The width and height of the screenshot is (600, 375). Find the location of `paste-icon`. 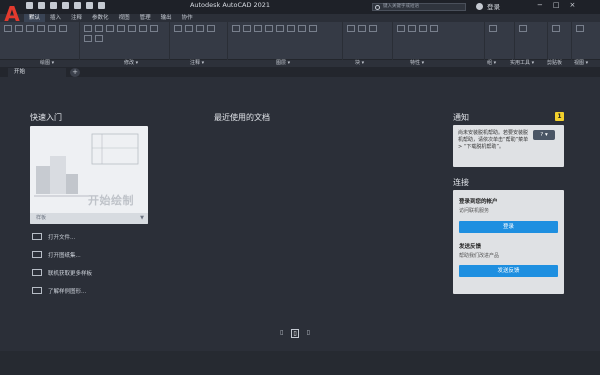

paste-icon is located at coordinates (556, 28).